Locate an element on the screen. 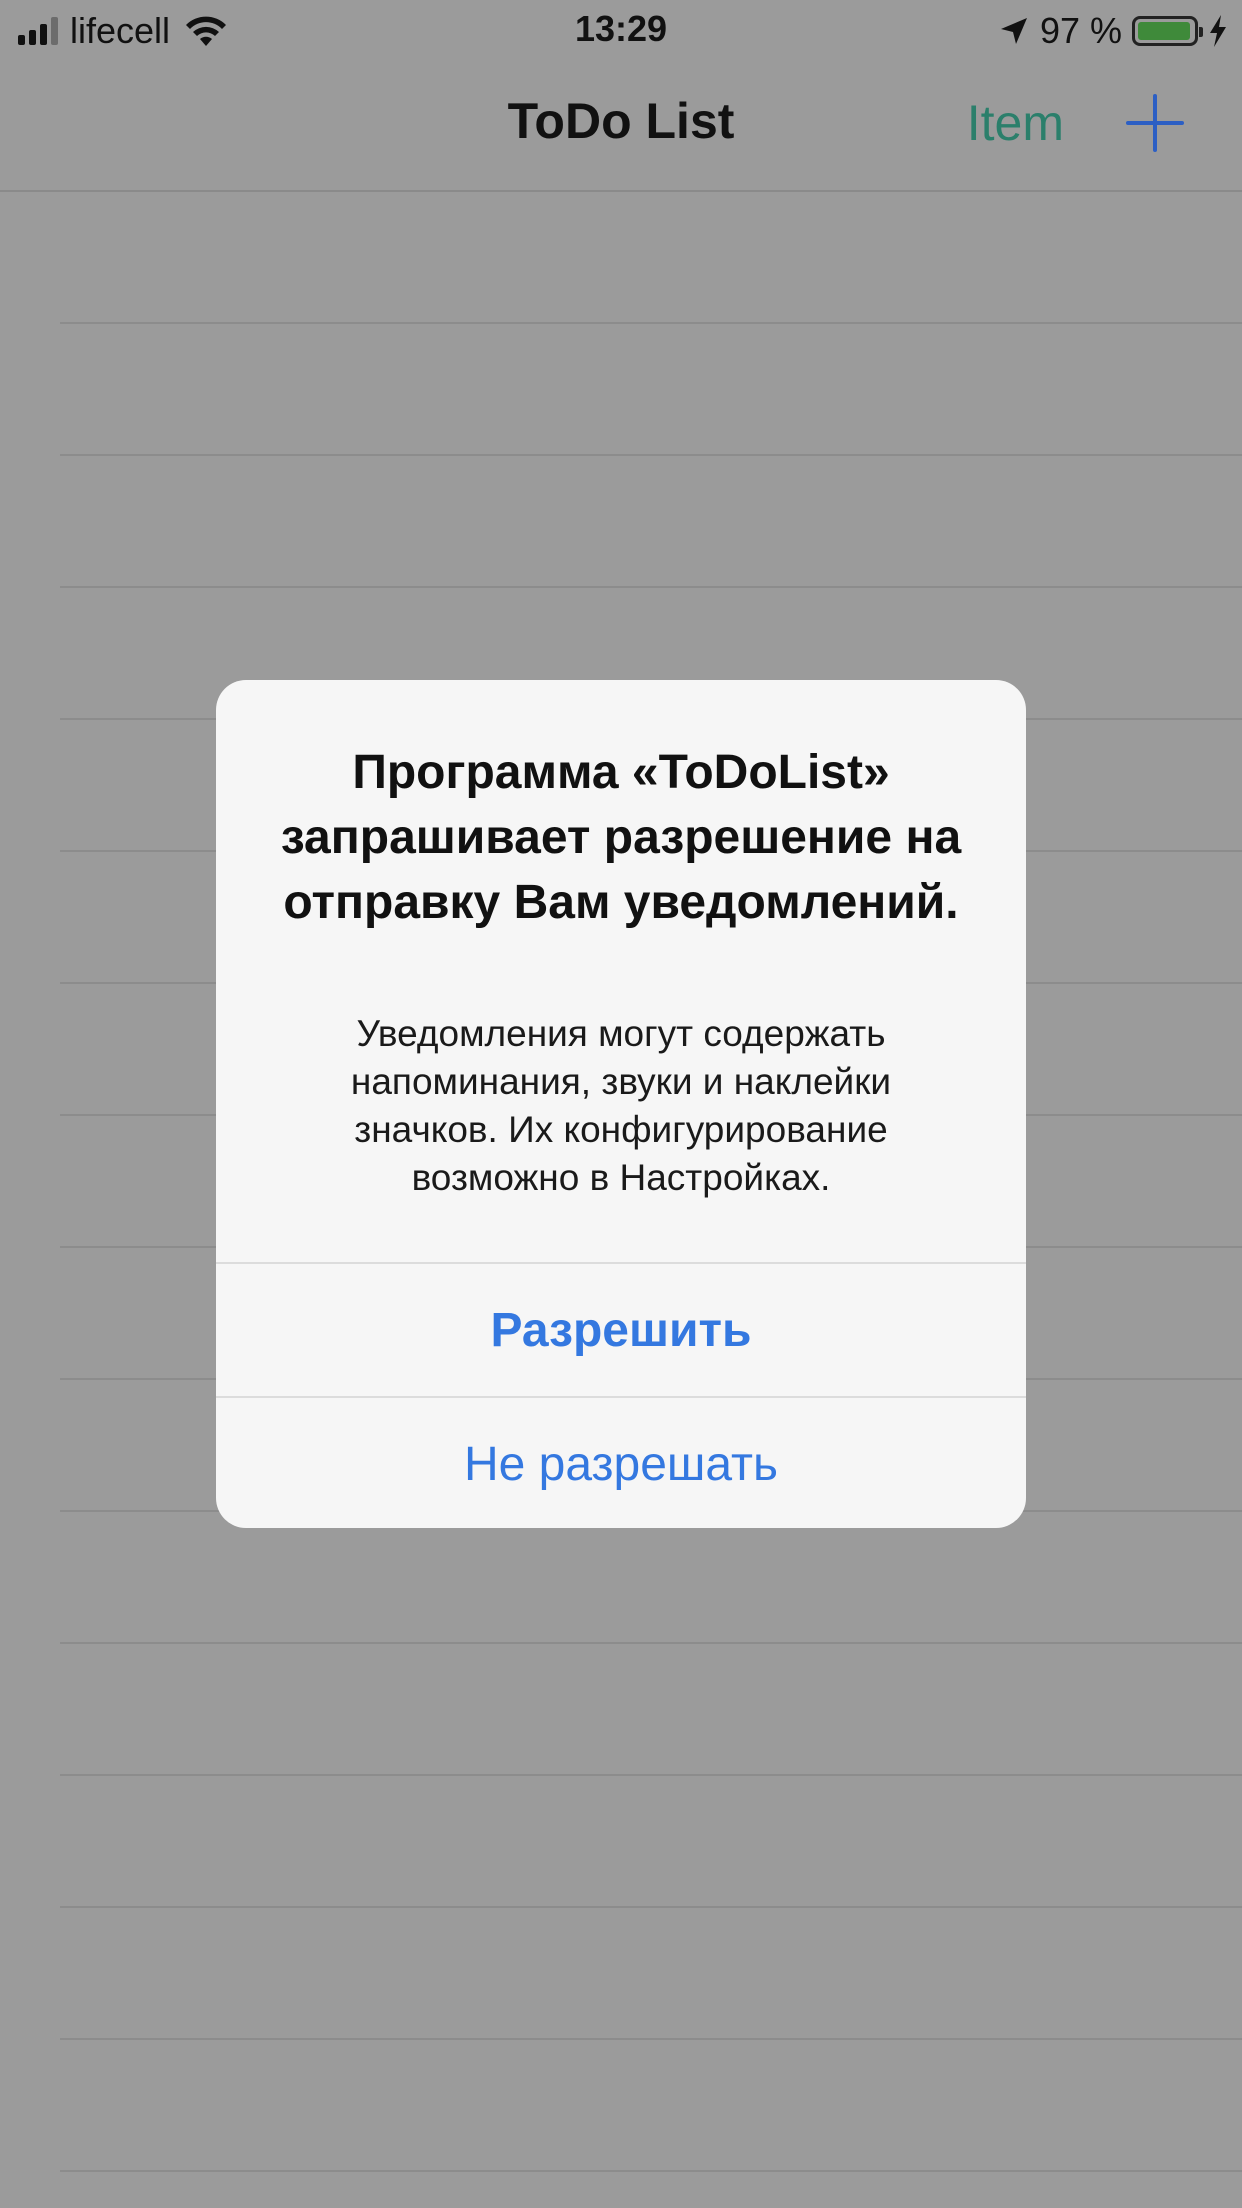 This screenshot has width=1242, height=2208. battery-icon is located at coordinates (1167, 31).